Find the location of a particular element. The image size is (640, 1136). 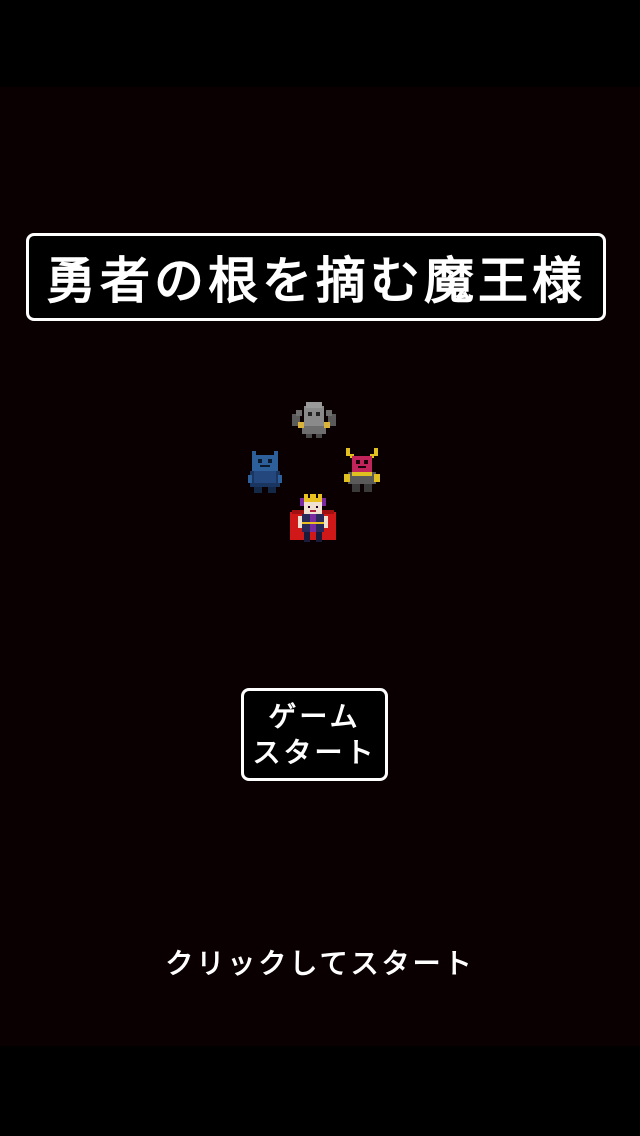

demon-lord-sprite is located at coordinates (313, 519).